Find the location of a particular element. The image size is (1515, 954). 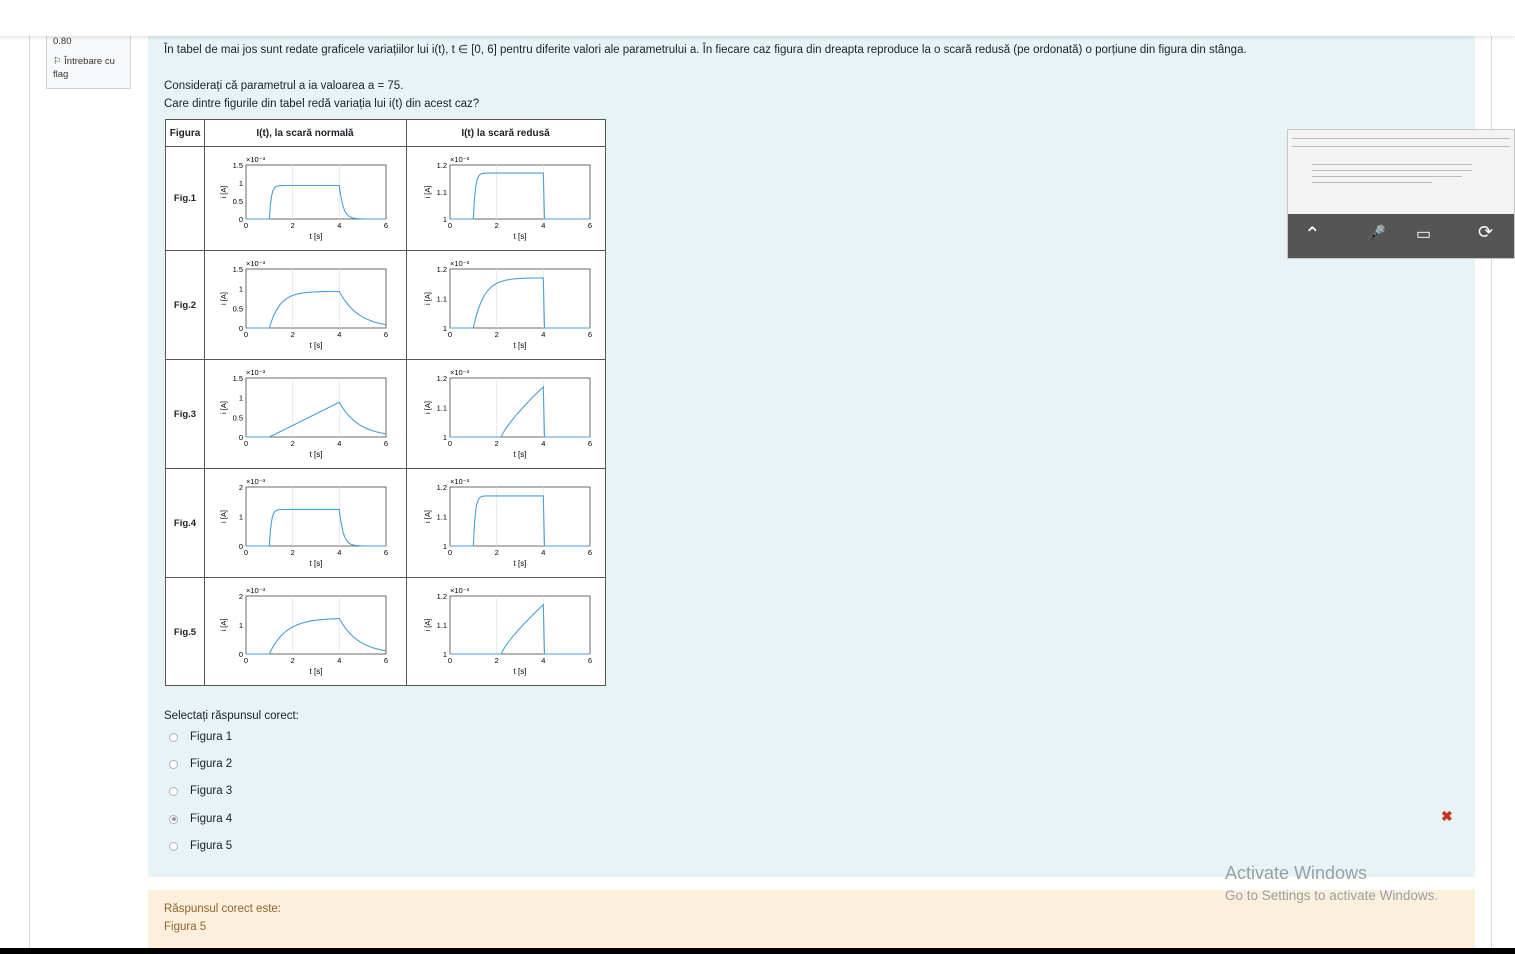

answer-option-5: Figura 5 is located at coordinates (200, 846).